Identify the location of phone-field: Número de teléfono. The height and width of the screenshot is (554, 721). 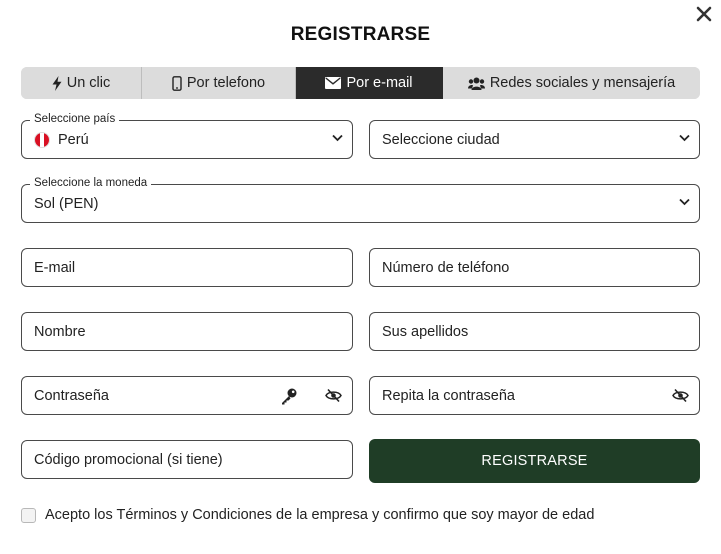
(534, 267).